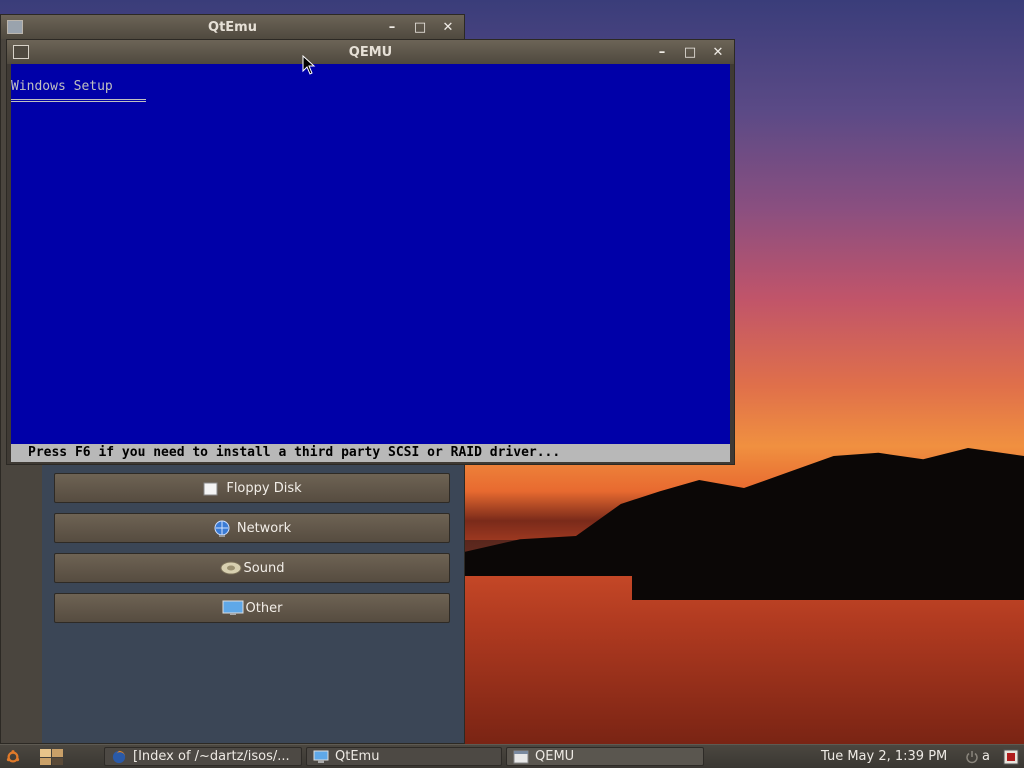 The height and width of the screenshot is (768, 1024). I want to click on user-switcher: a, so click(979, 756).